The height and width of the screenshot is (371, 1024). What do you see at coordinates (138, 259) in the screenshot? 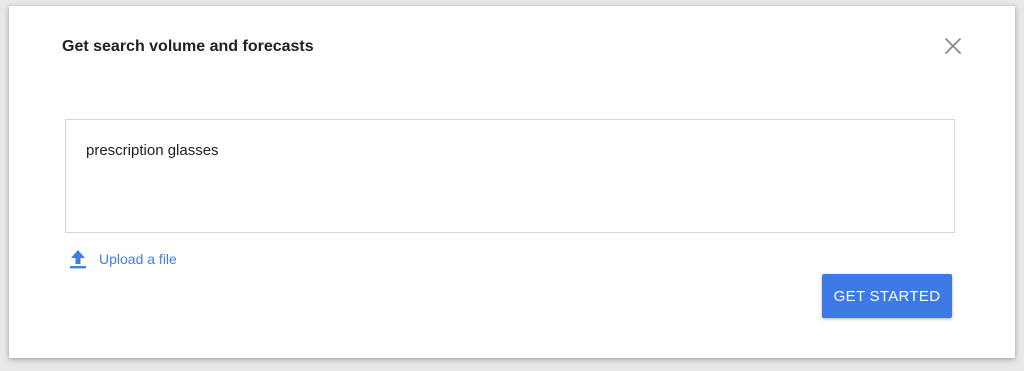
I see `upload-file-label: Upload a file` at bounding box center [138, 259].